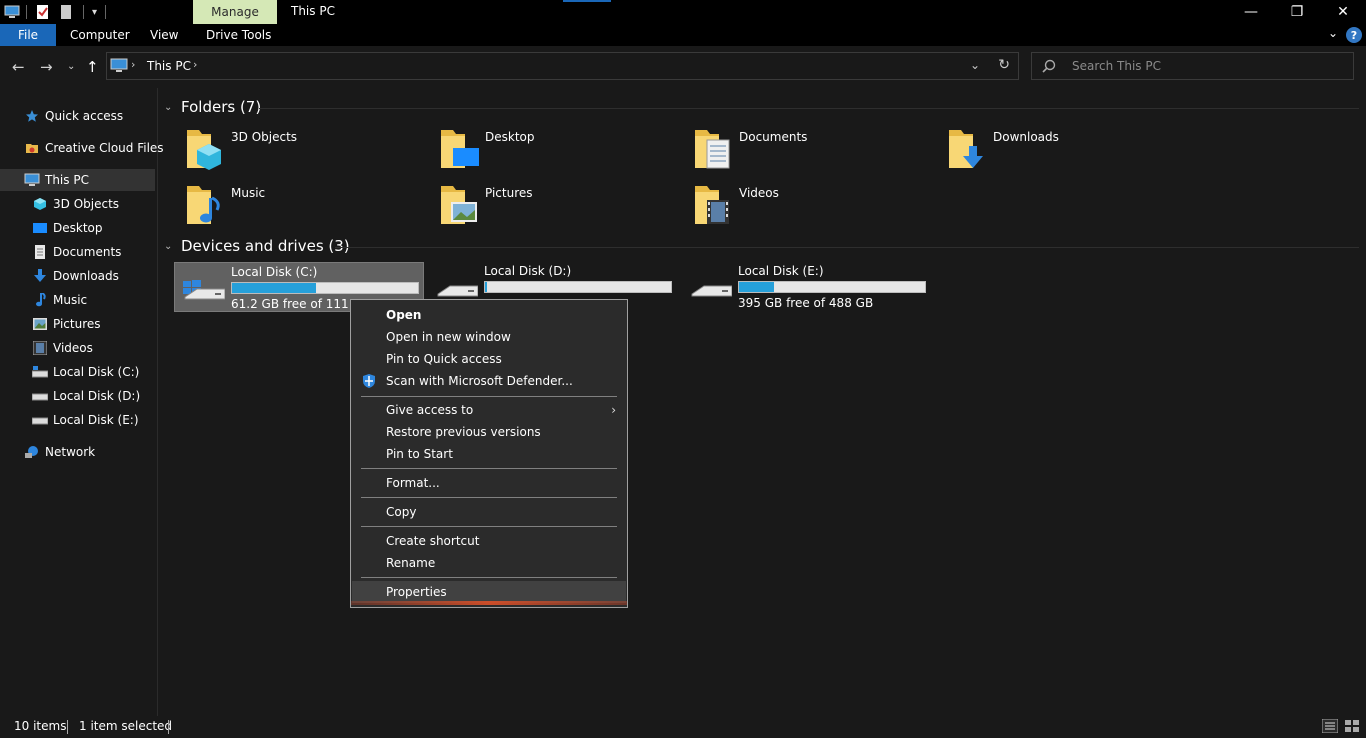 This screenshot has width=1366, height=738. Describe the element at coordinates (1004, 65) in the screenshot. I see `refresh-icon: ↻` at that location.